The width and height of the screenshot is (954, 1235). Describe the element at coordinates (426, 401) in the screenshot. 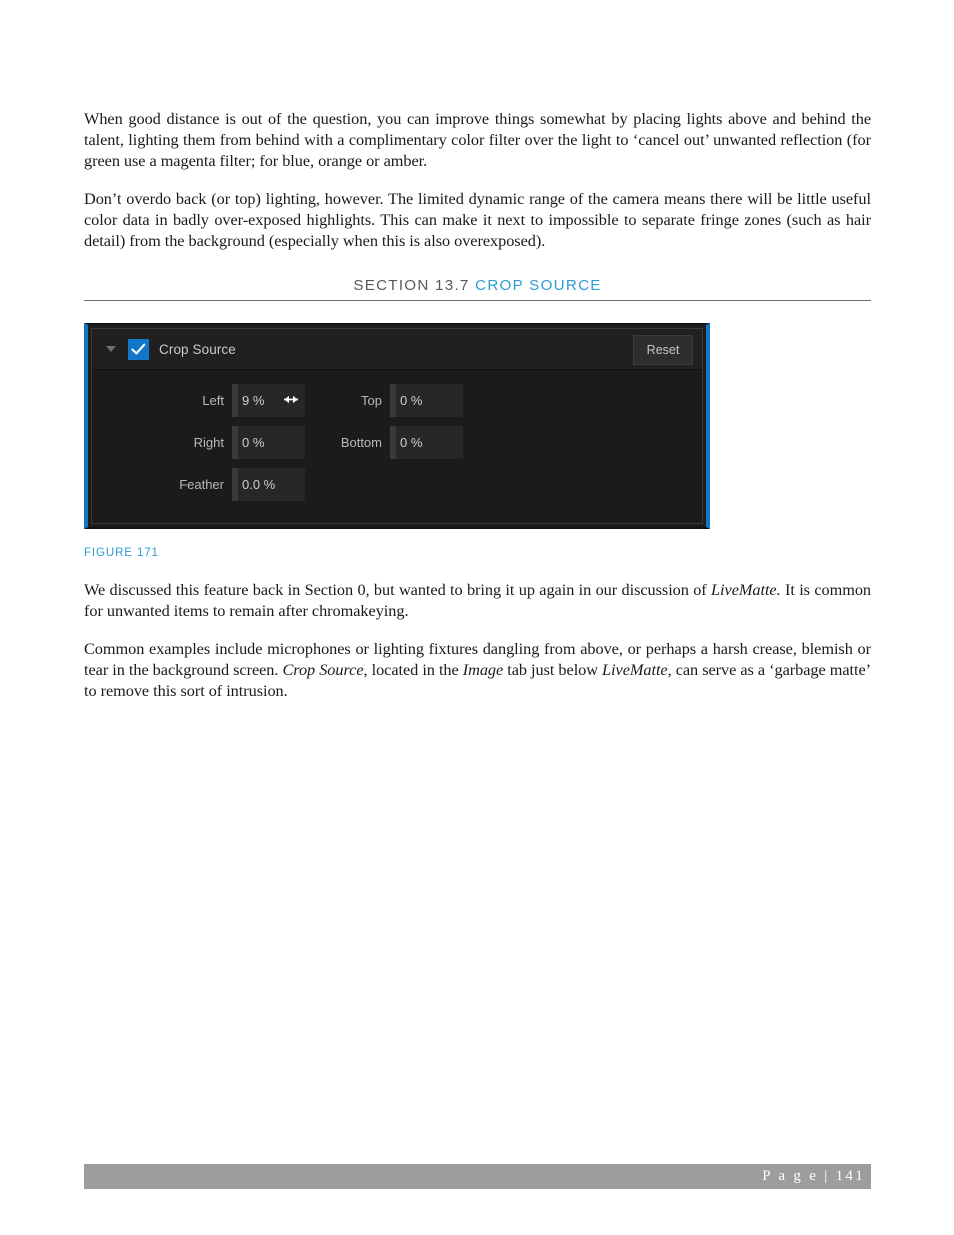

I see `crop-field-top-input: 0 %` at that location.